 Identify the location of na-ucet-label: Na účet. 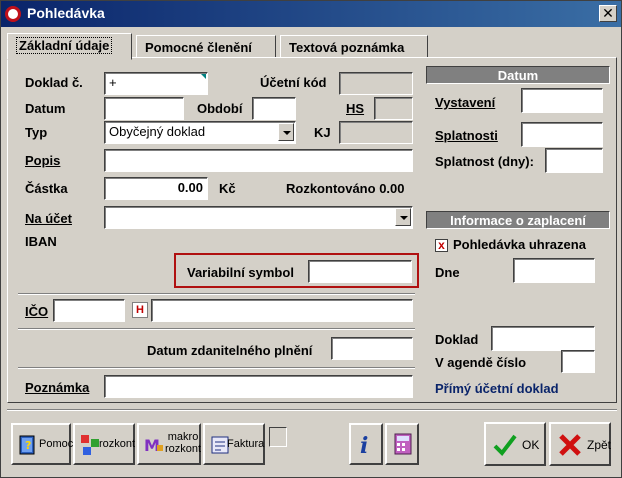
(48, 218).